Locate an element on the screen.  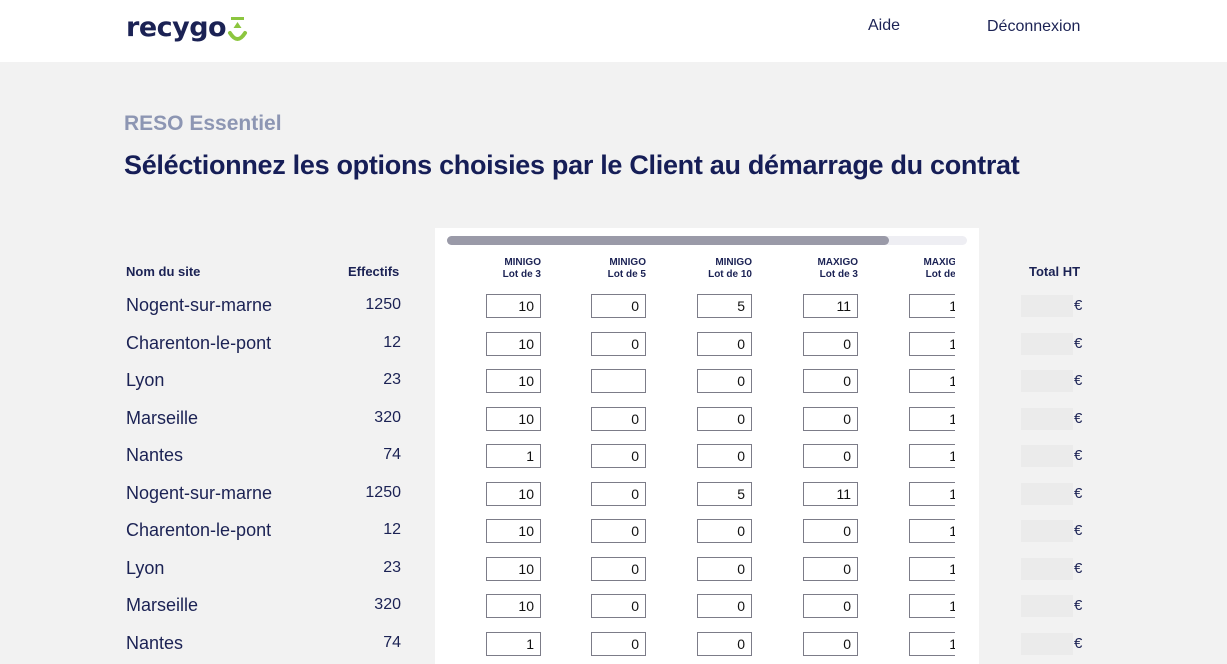
offer-subtitle: RESO Essentiel is located at coordinates (203, 123).